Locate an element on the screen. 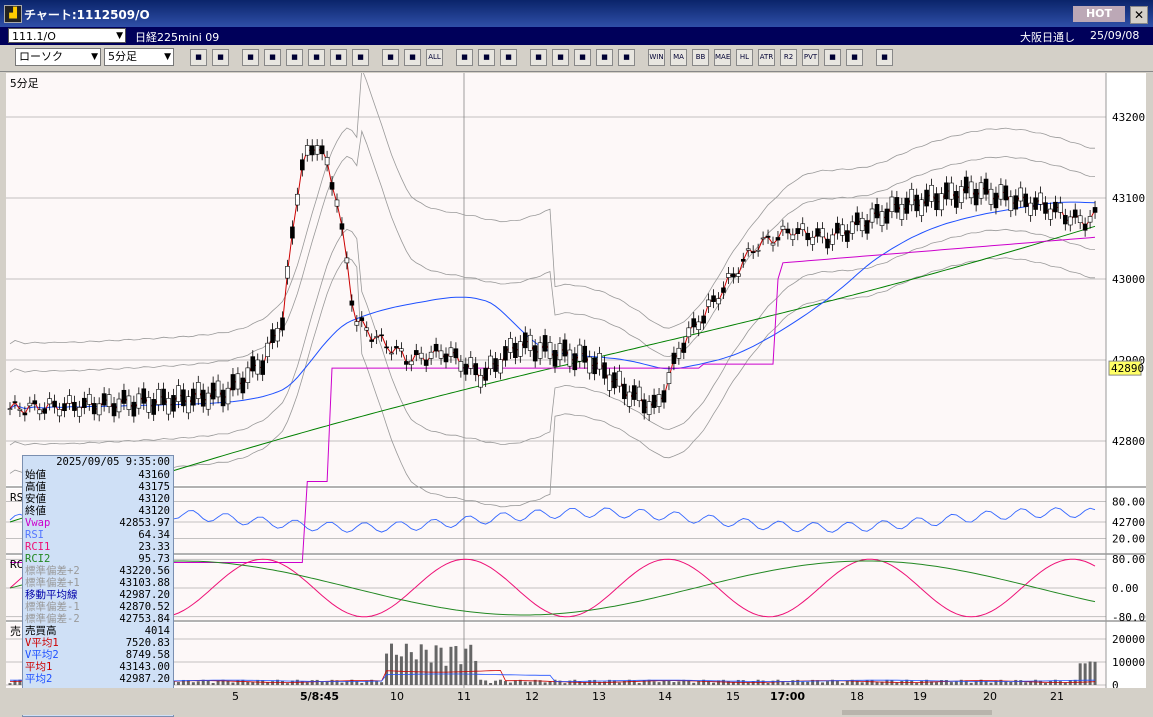 The image size is (1153, 717). data-row: 売買高 4014 is located at coordinates (98, 631).